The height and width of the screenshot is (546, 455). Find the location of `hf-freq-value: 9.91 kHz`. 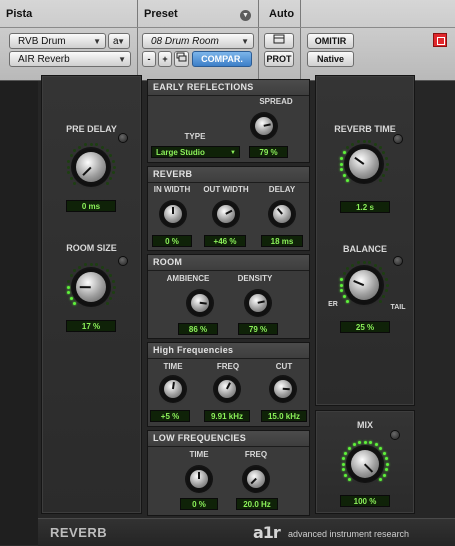

hf-freq-value: 9.91 kHz is located at coordinates (227, 416).